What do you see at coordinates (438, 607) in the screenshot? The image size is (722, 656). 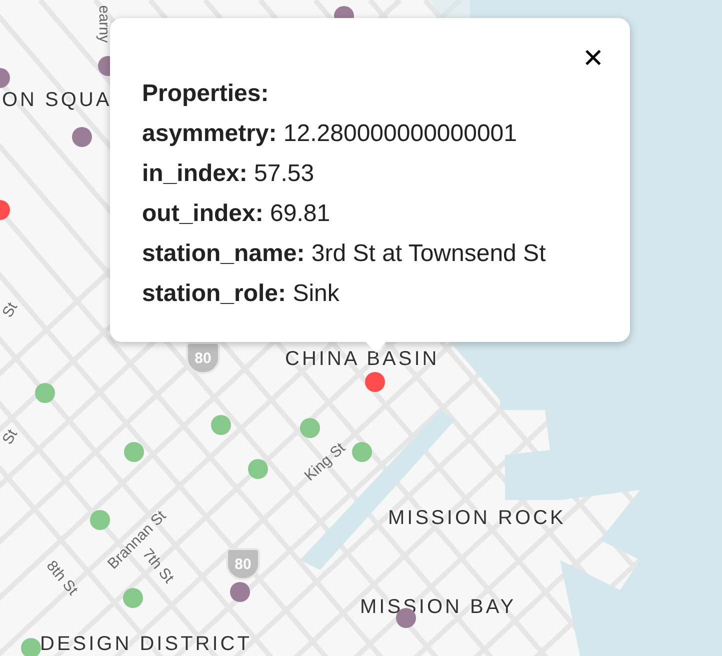 I see `area-label: MISSION BAY` at bounding box center [438, 607].